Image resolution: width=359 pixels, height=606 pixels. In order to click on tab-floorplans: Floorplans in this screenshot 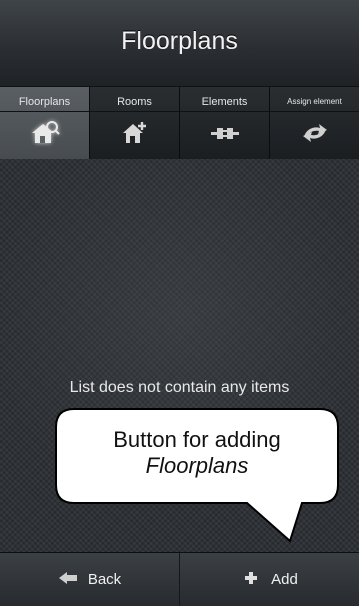, I will do `click(45, 123)`.